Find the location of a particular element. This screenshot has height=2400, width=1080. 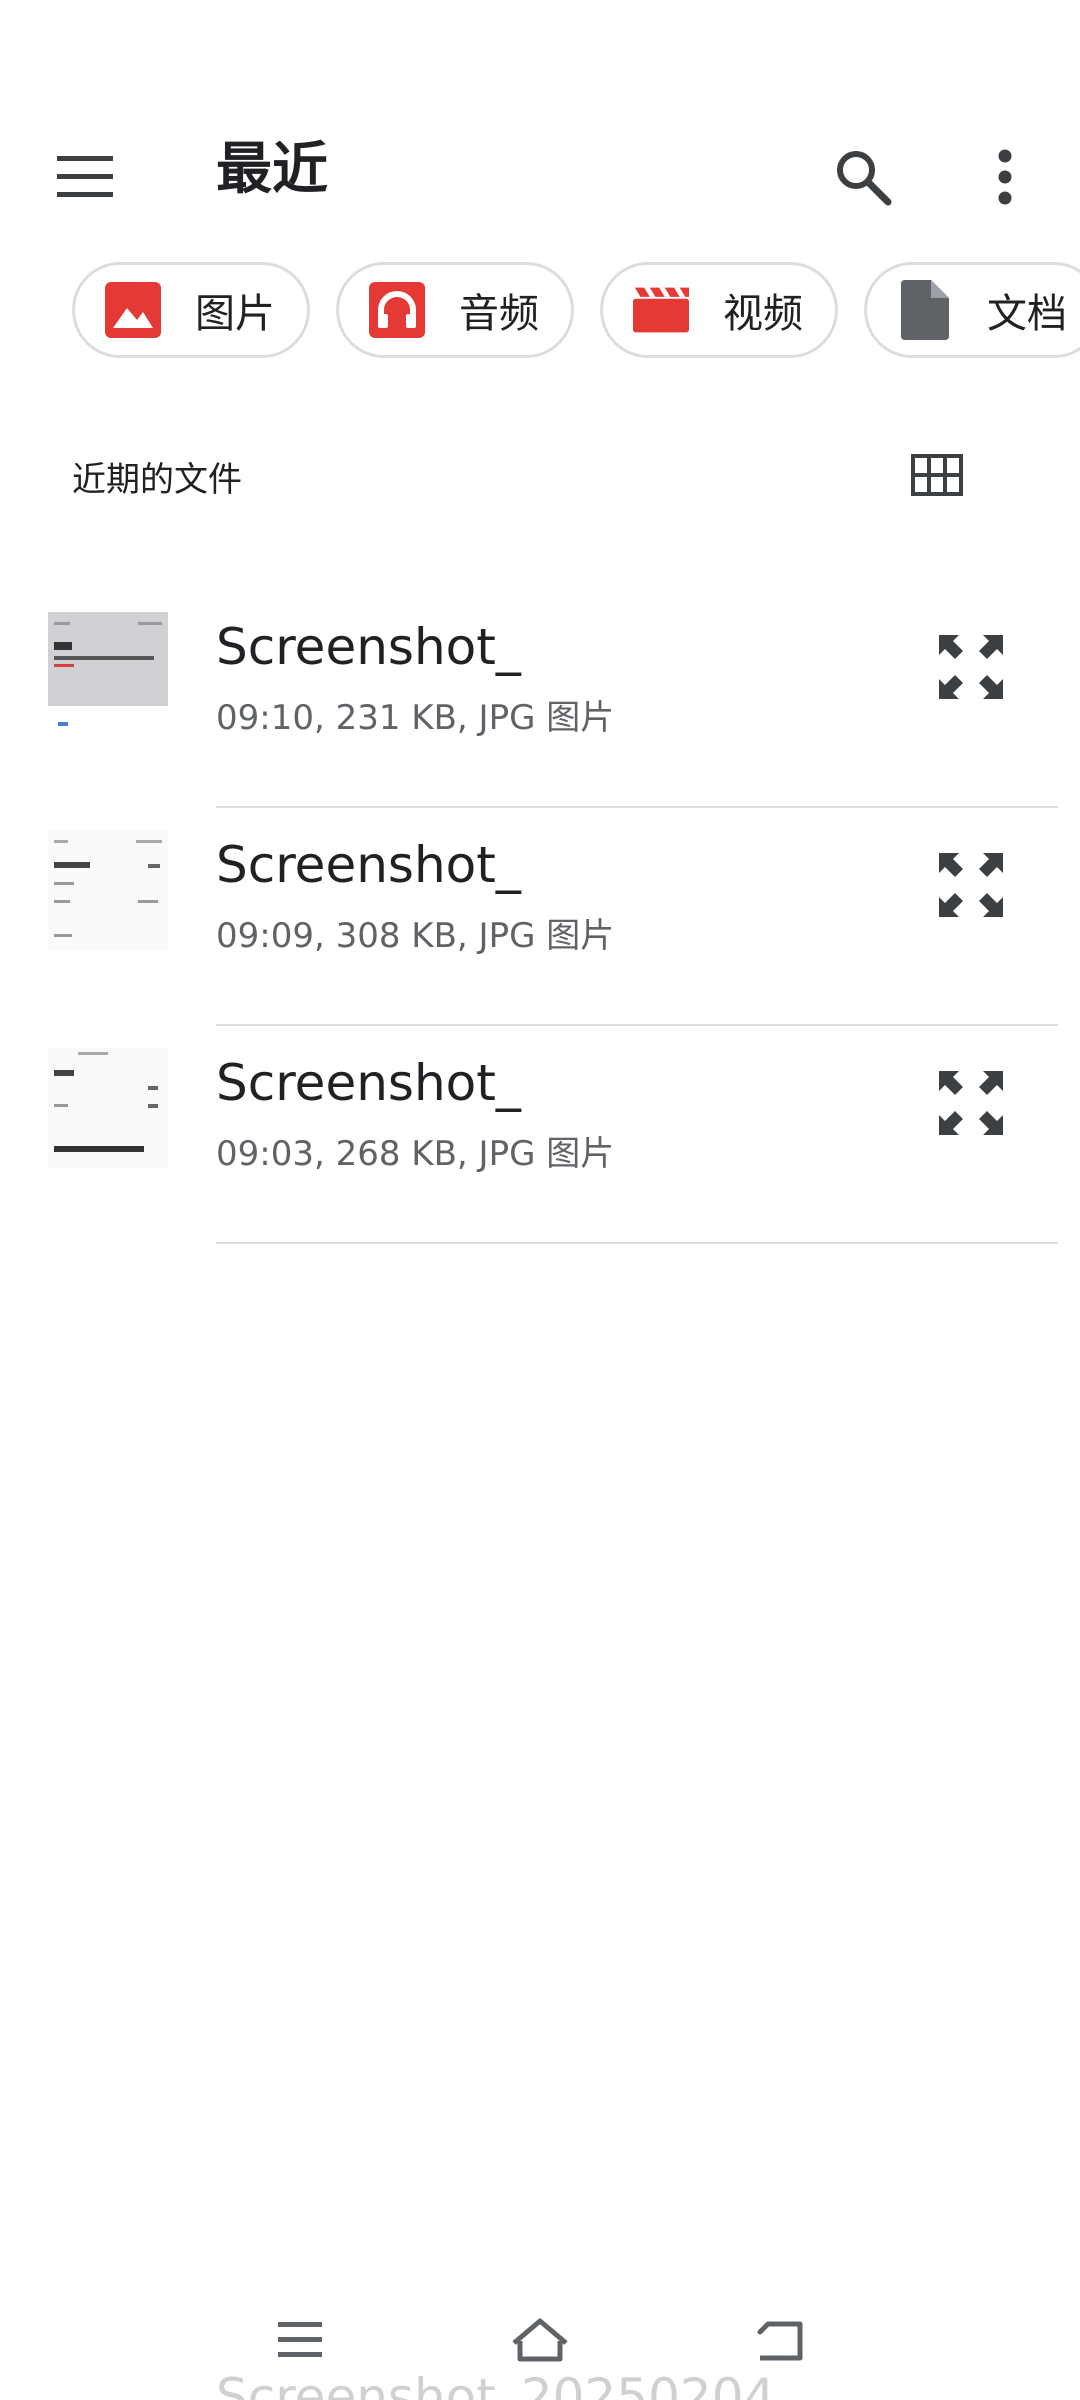

more-options-button is located at coordinates (1005, 177).